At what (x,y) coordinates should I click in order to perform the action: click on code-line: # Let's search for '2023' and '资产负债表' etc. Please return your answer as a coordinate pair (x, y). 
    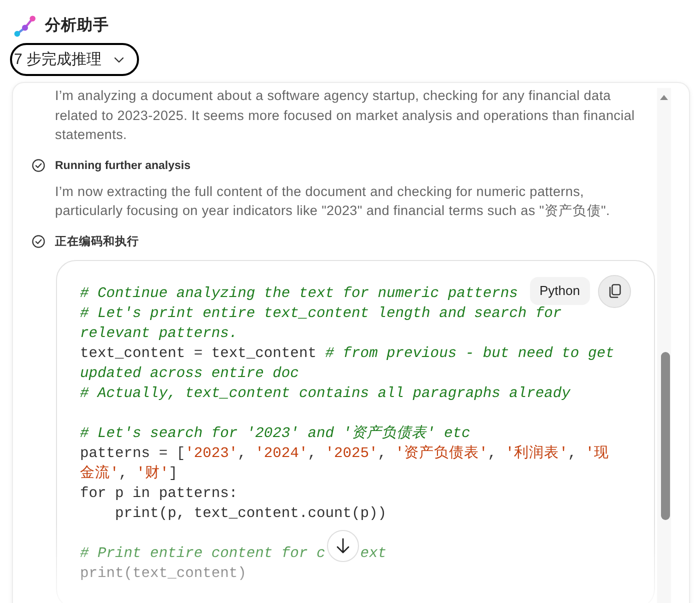
    Looking at the image, I should click on (275, 434).